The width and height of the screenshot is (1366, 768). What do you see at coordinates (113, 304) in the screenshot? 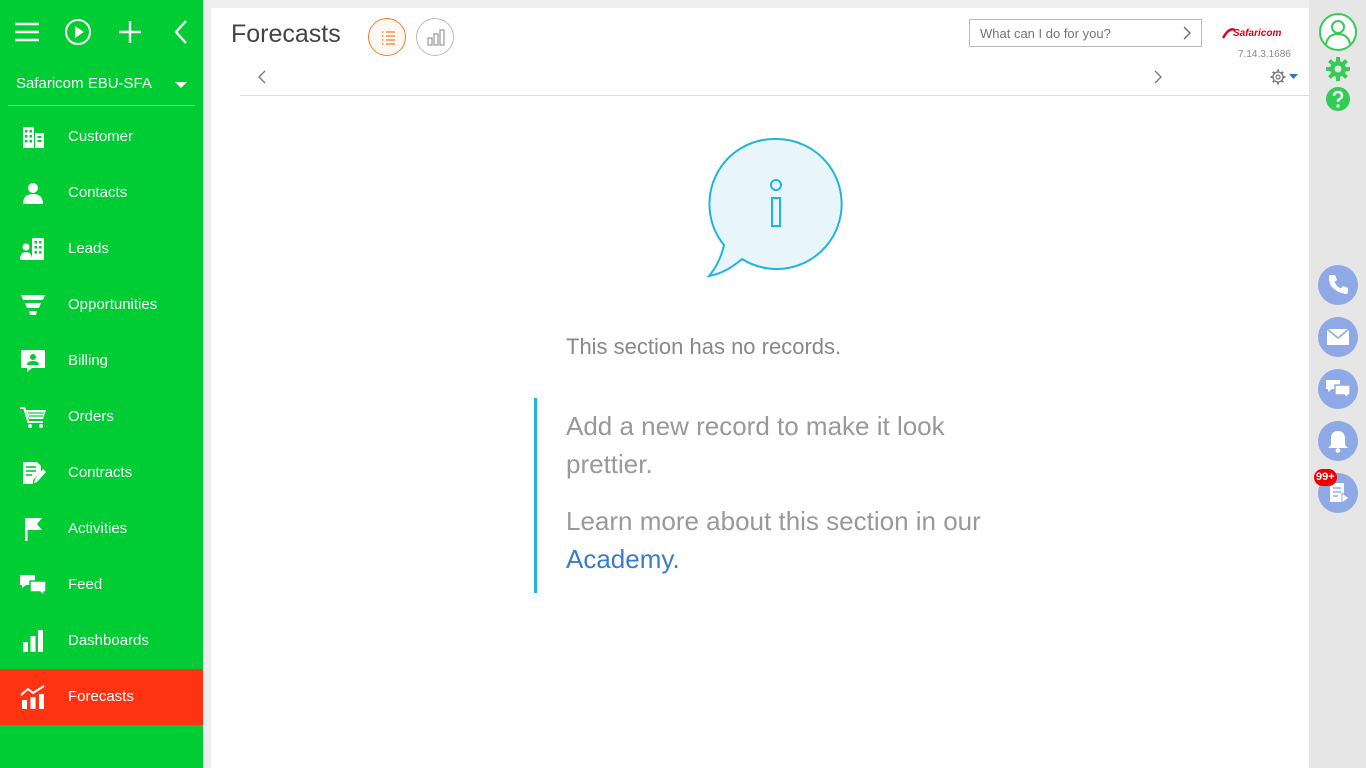
I see `sidebar-item-label: Opportunities` at bounding box center [113, 304].